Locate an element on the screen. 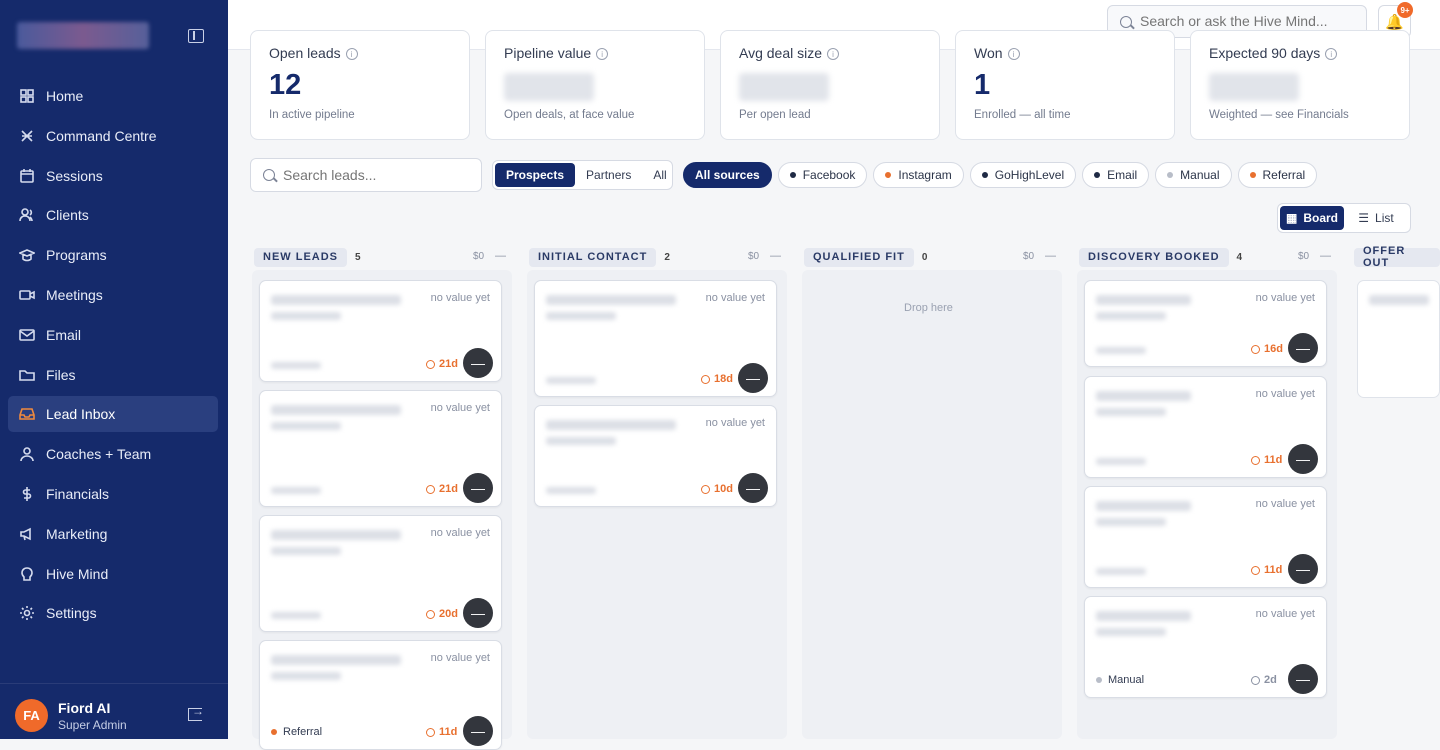  lead-card: no value yet Referral 11d — is located at coordinates (380, 695).